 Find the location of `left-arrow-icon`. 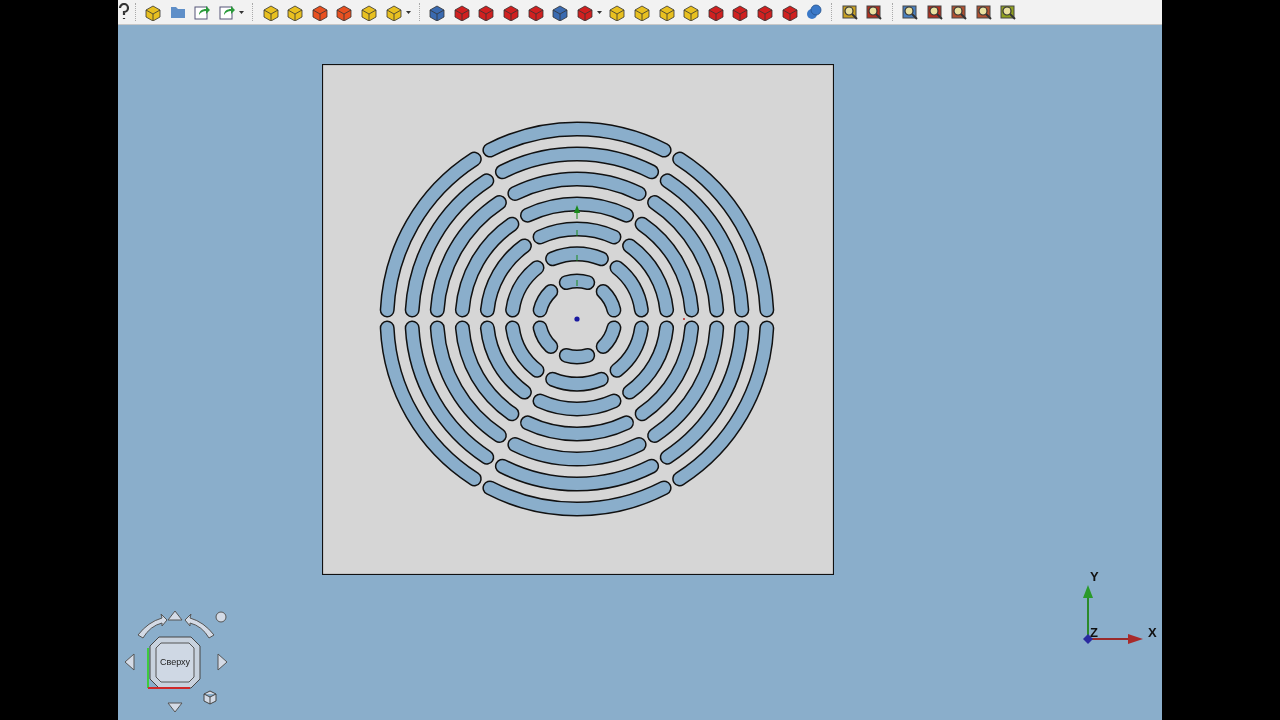

left-arrow-icon is located at coordinates (129, 662).